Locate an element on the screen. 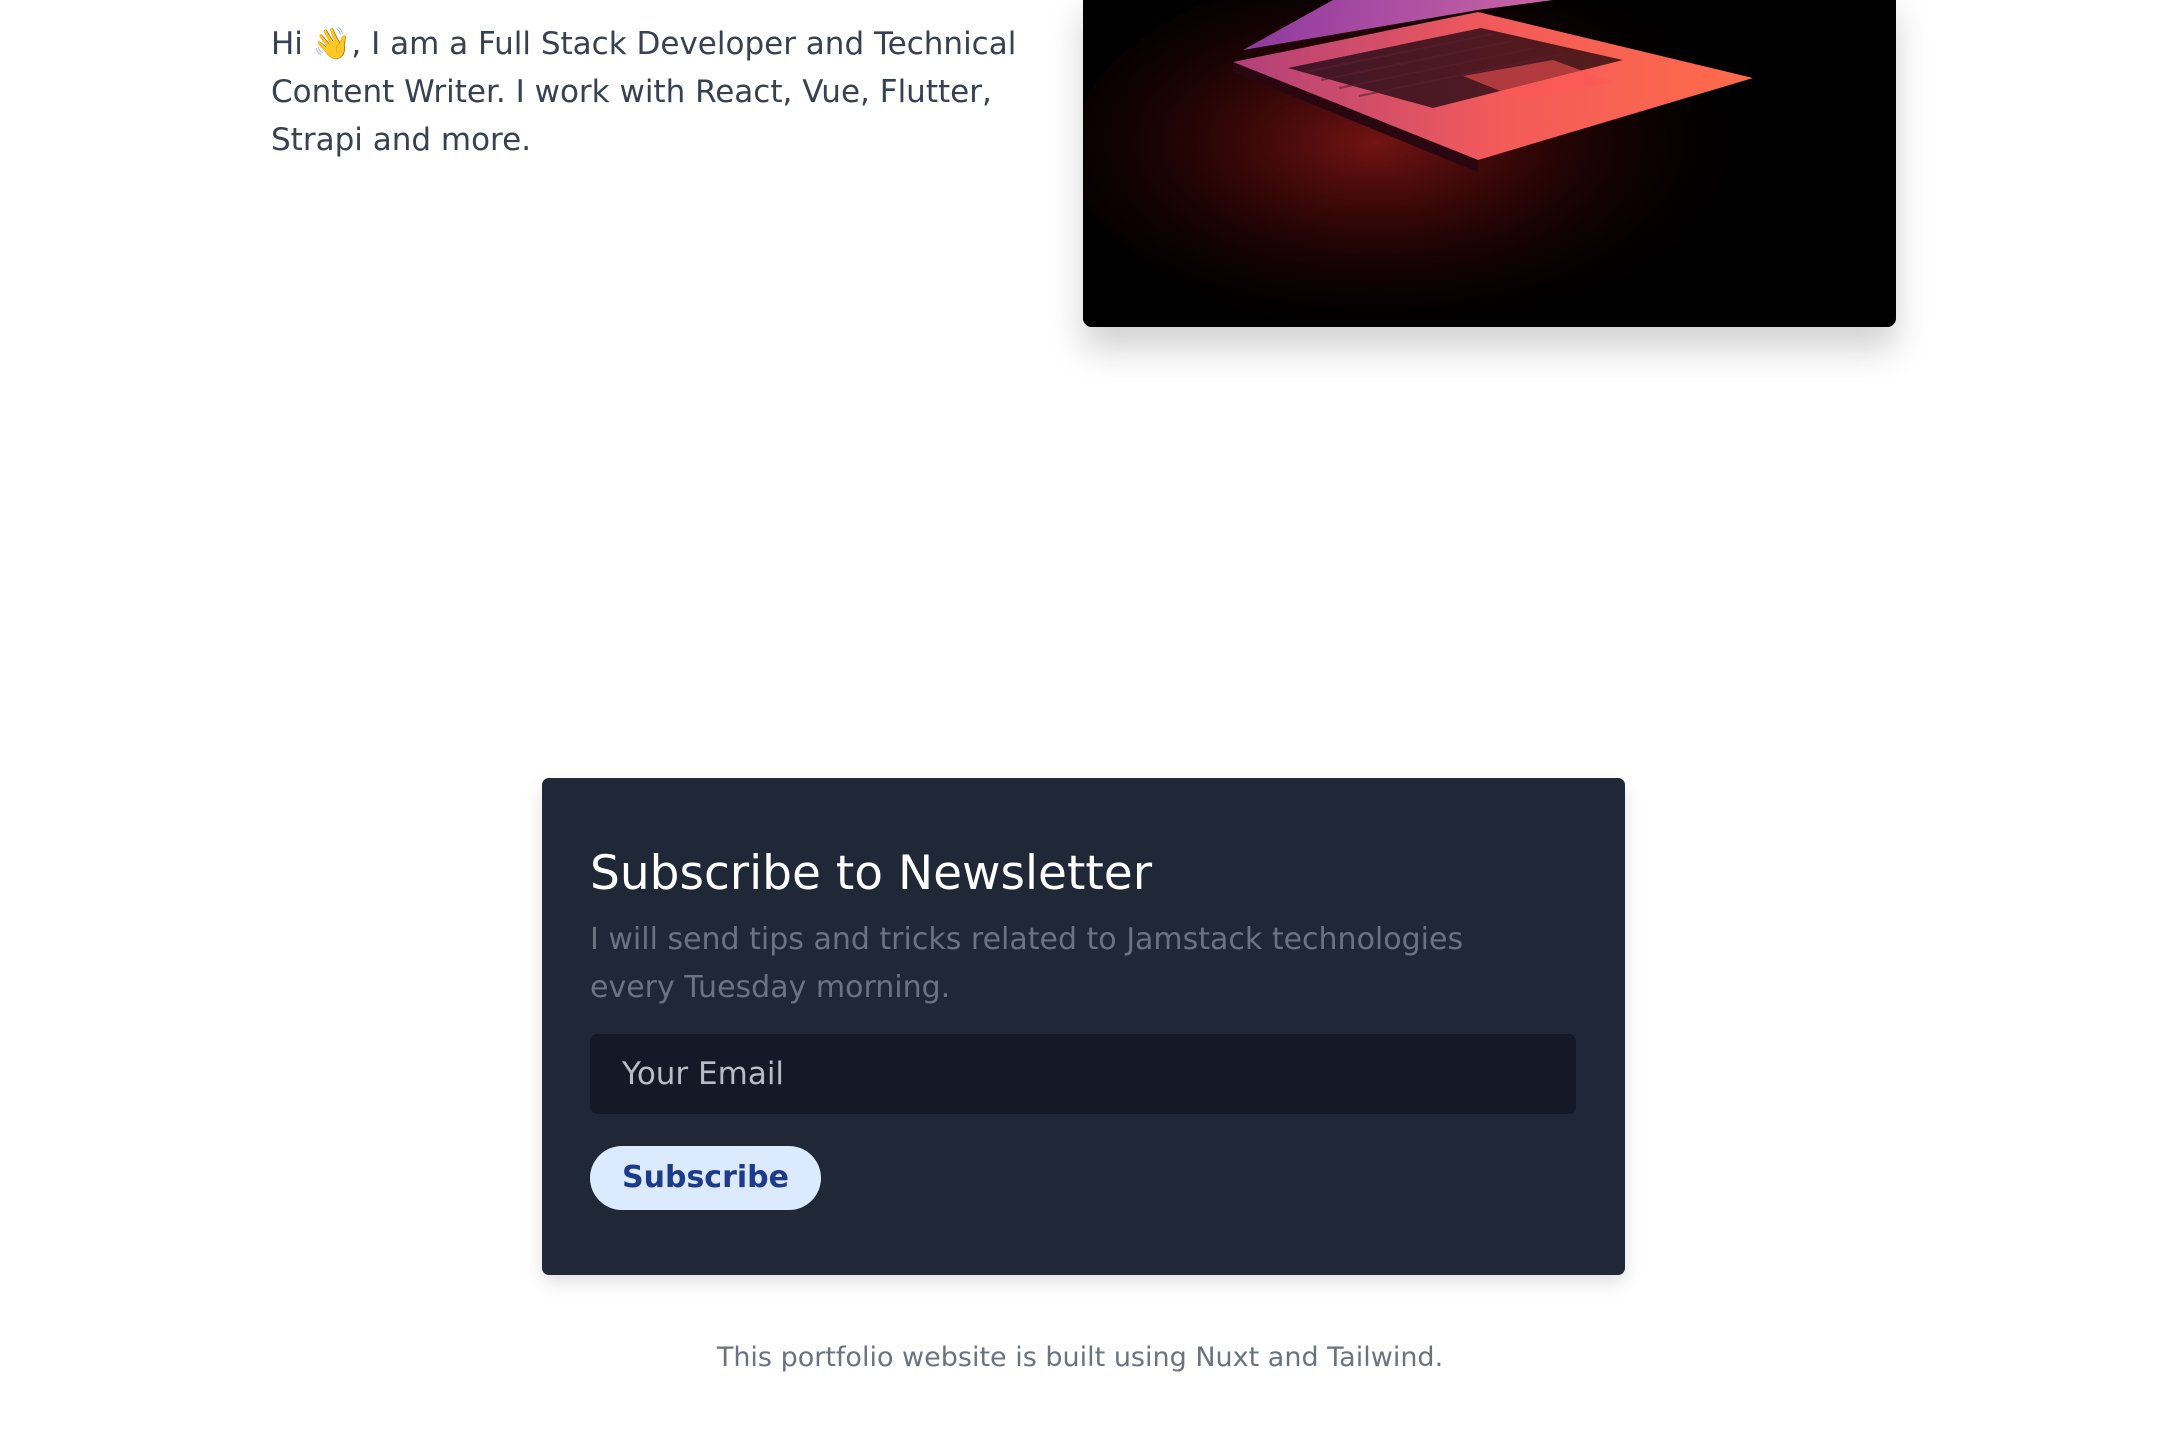 This screenshot has height=1440, width=2160. email-input is located at coordinates (1083, 1074).